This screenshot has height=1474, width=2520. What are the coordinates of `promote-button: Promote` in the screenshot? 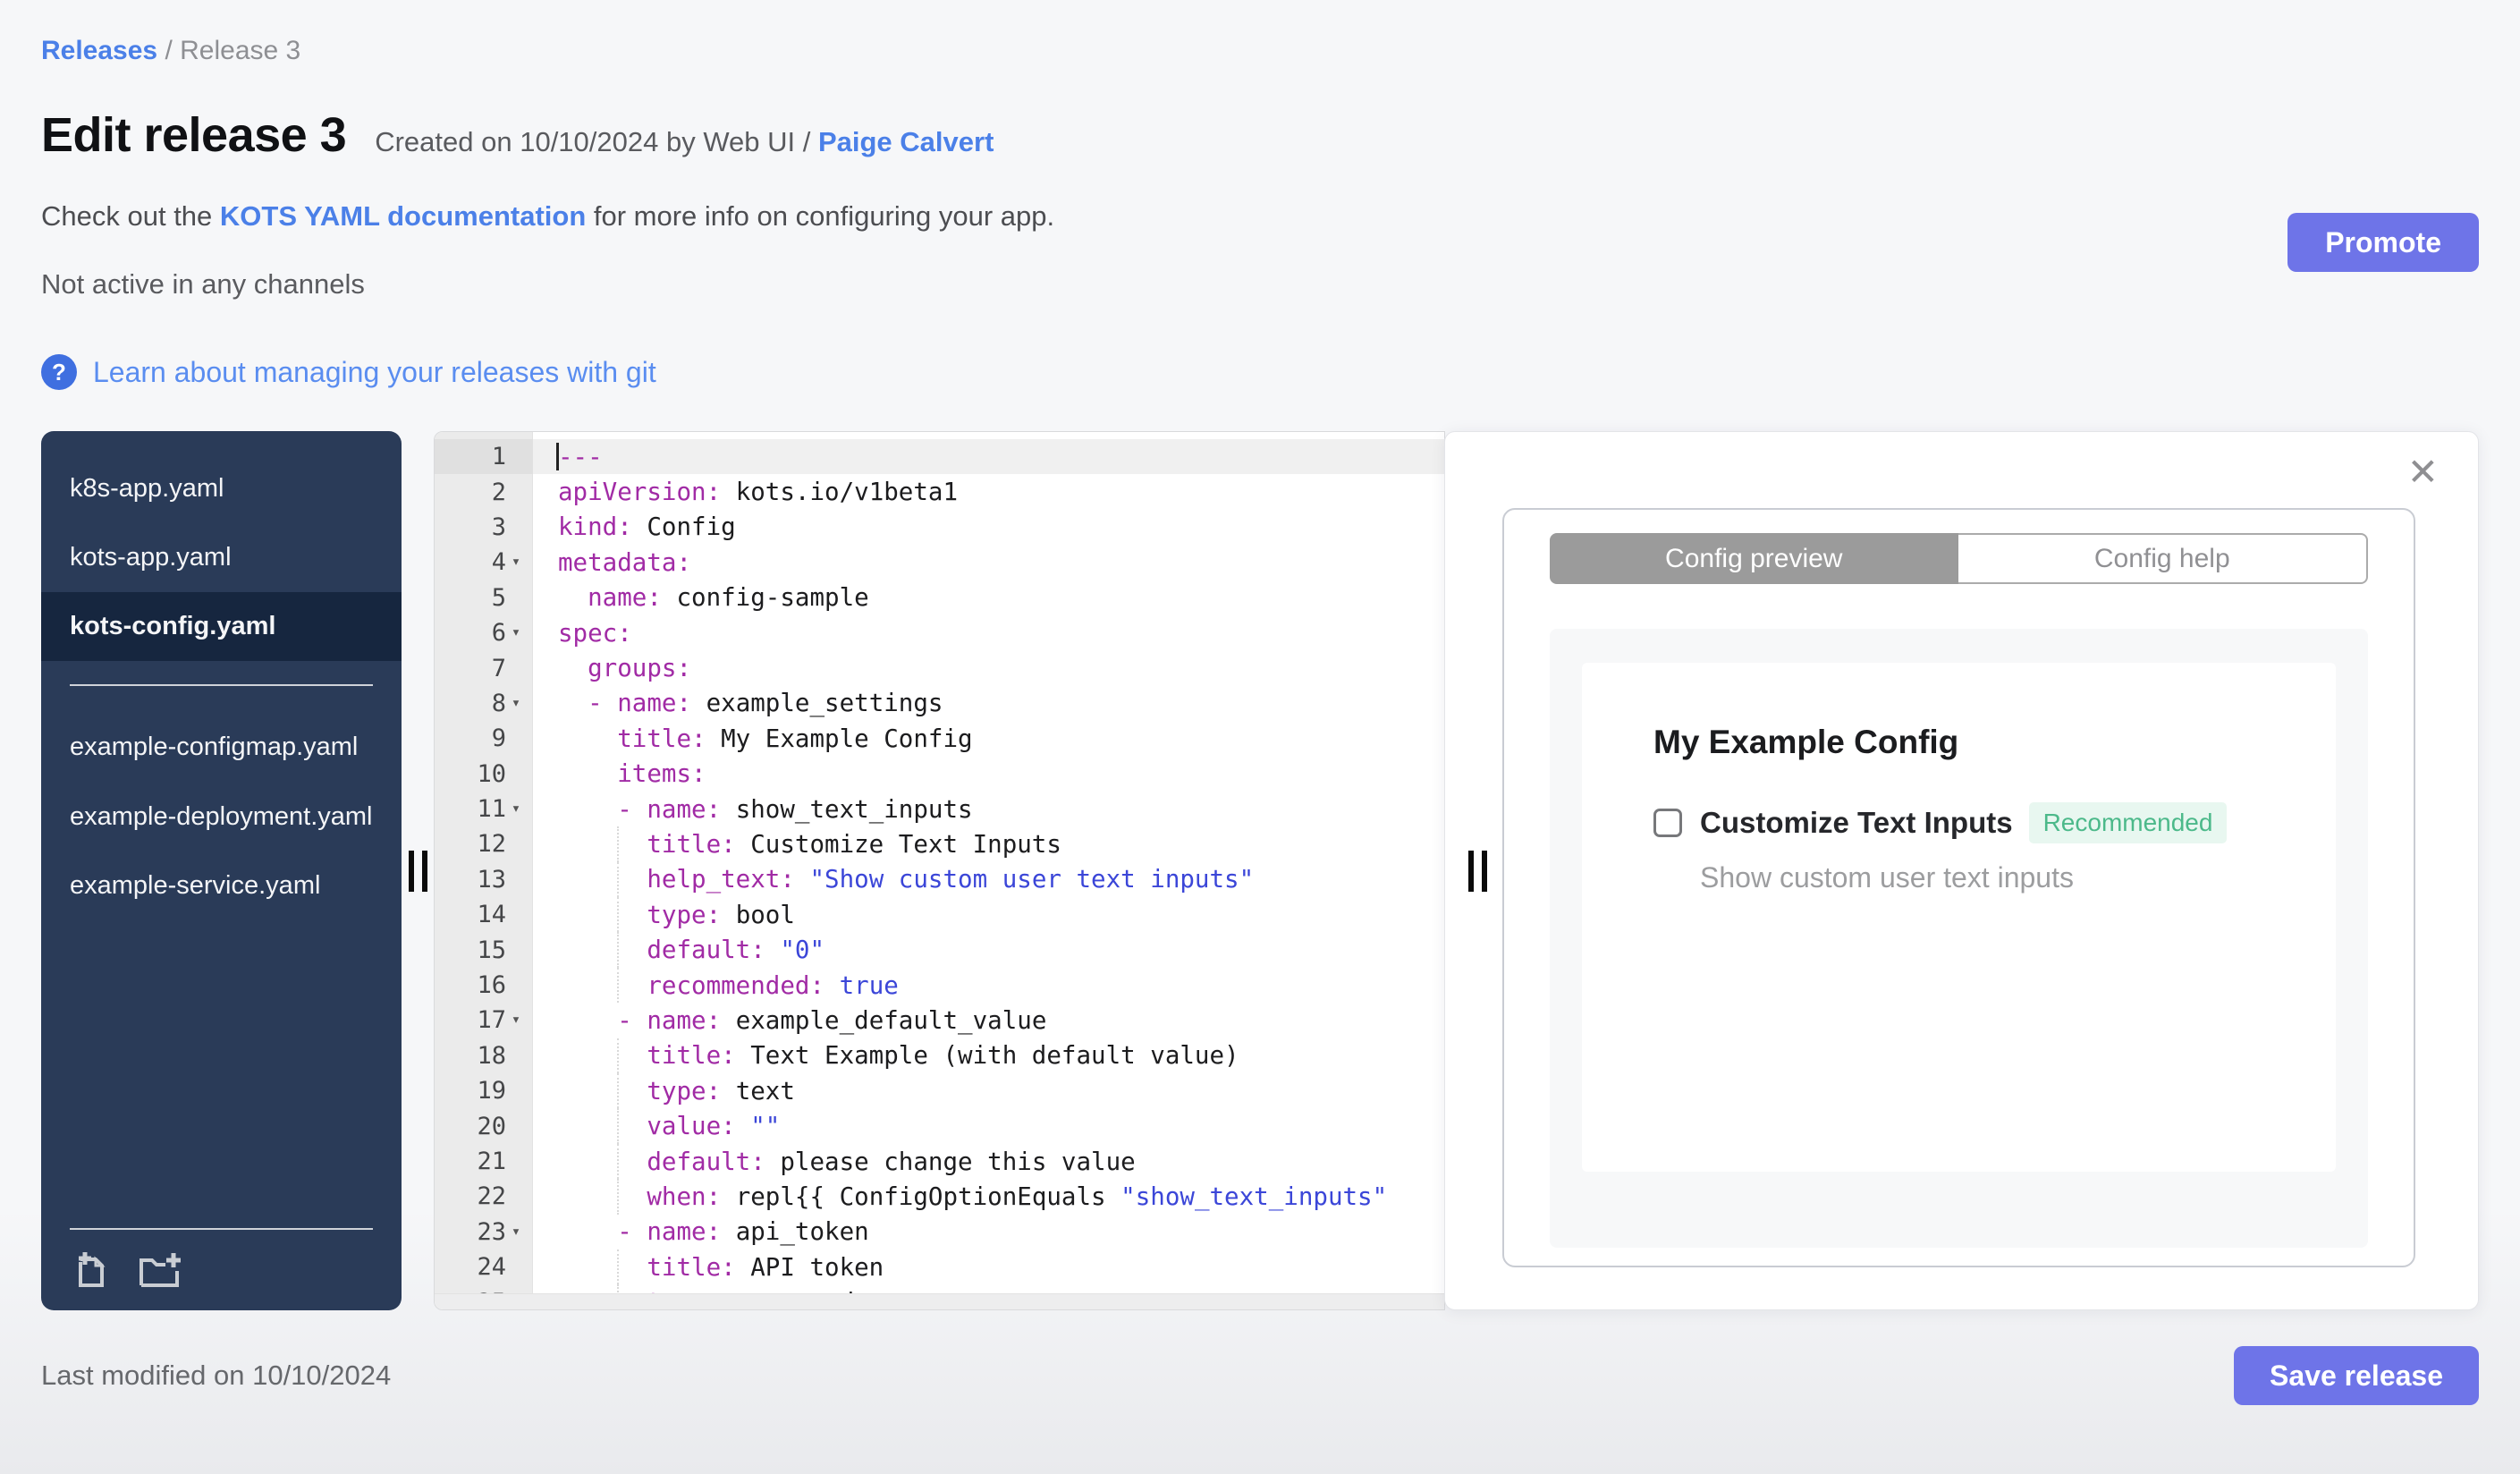 It's located at (2383, 242).